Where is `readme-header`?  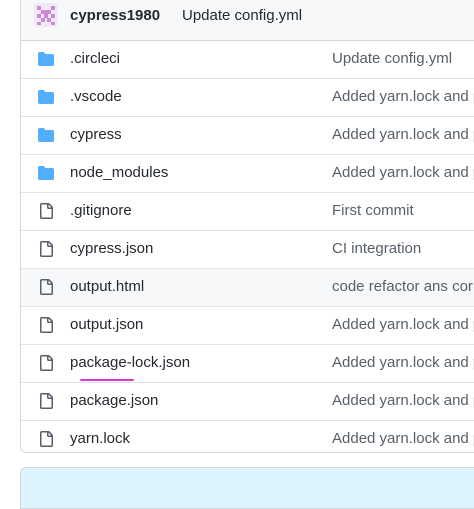
readme-header is located at coordinates (247, 488).